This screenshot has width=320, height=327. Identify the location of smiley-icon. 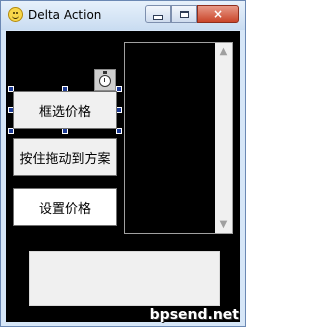
(15, 14).